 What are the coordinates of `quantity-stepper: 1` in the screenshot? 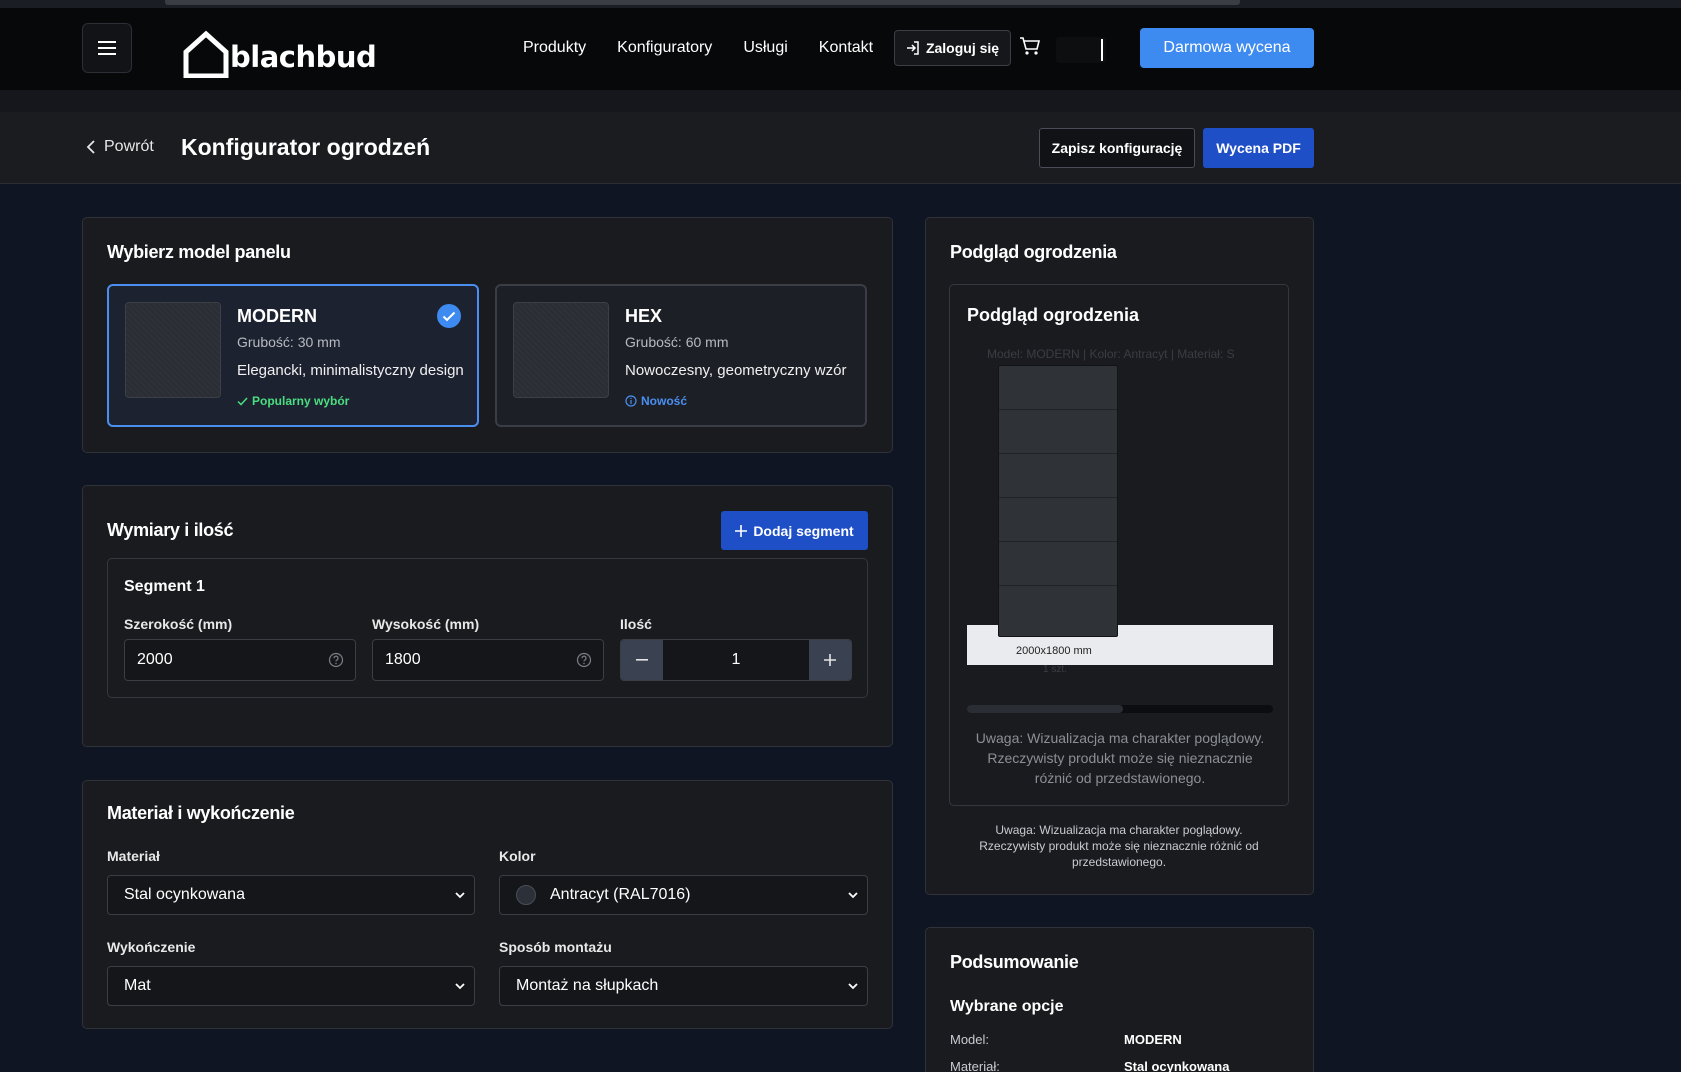 It's located at (736, 660).